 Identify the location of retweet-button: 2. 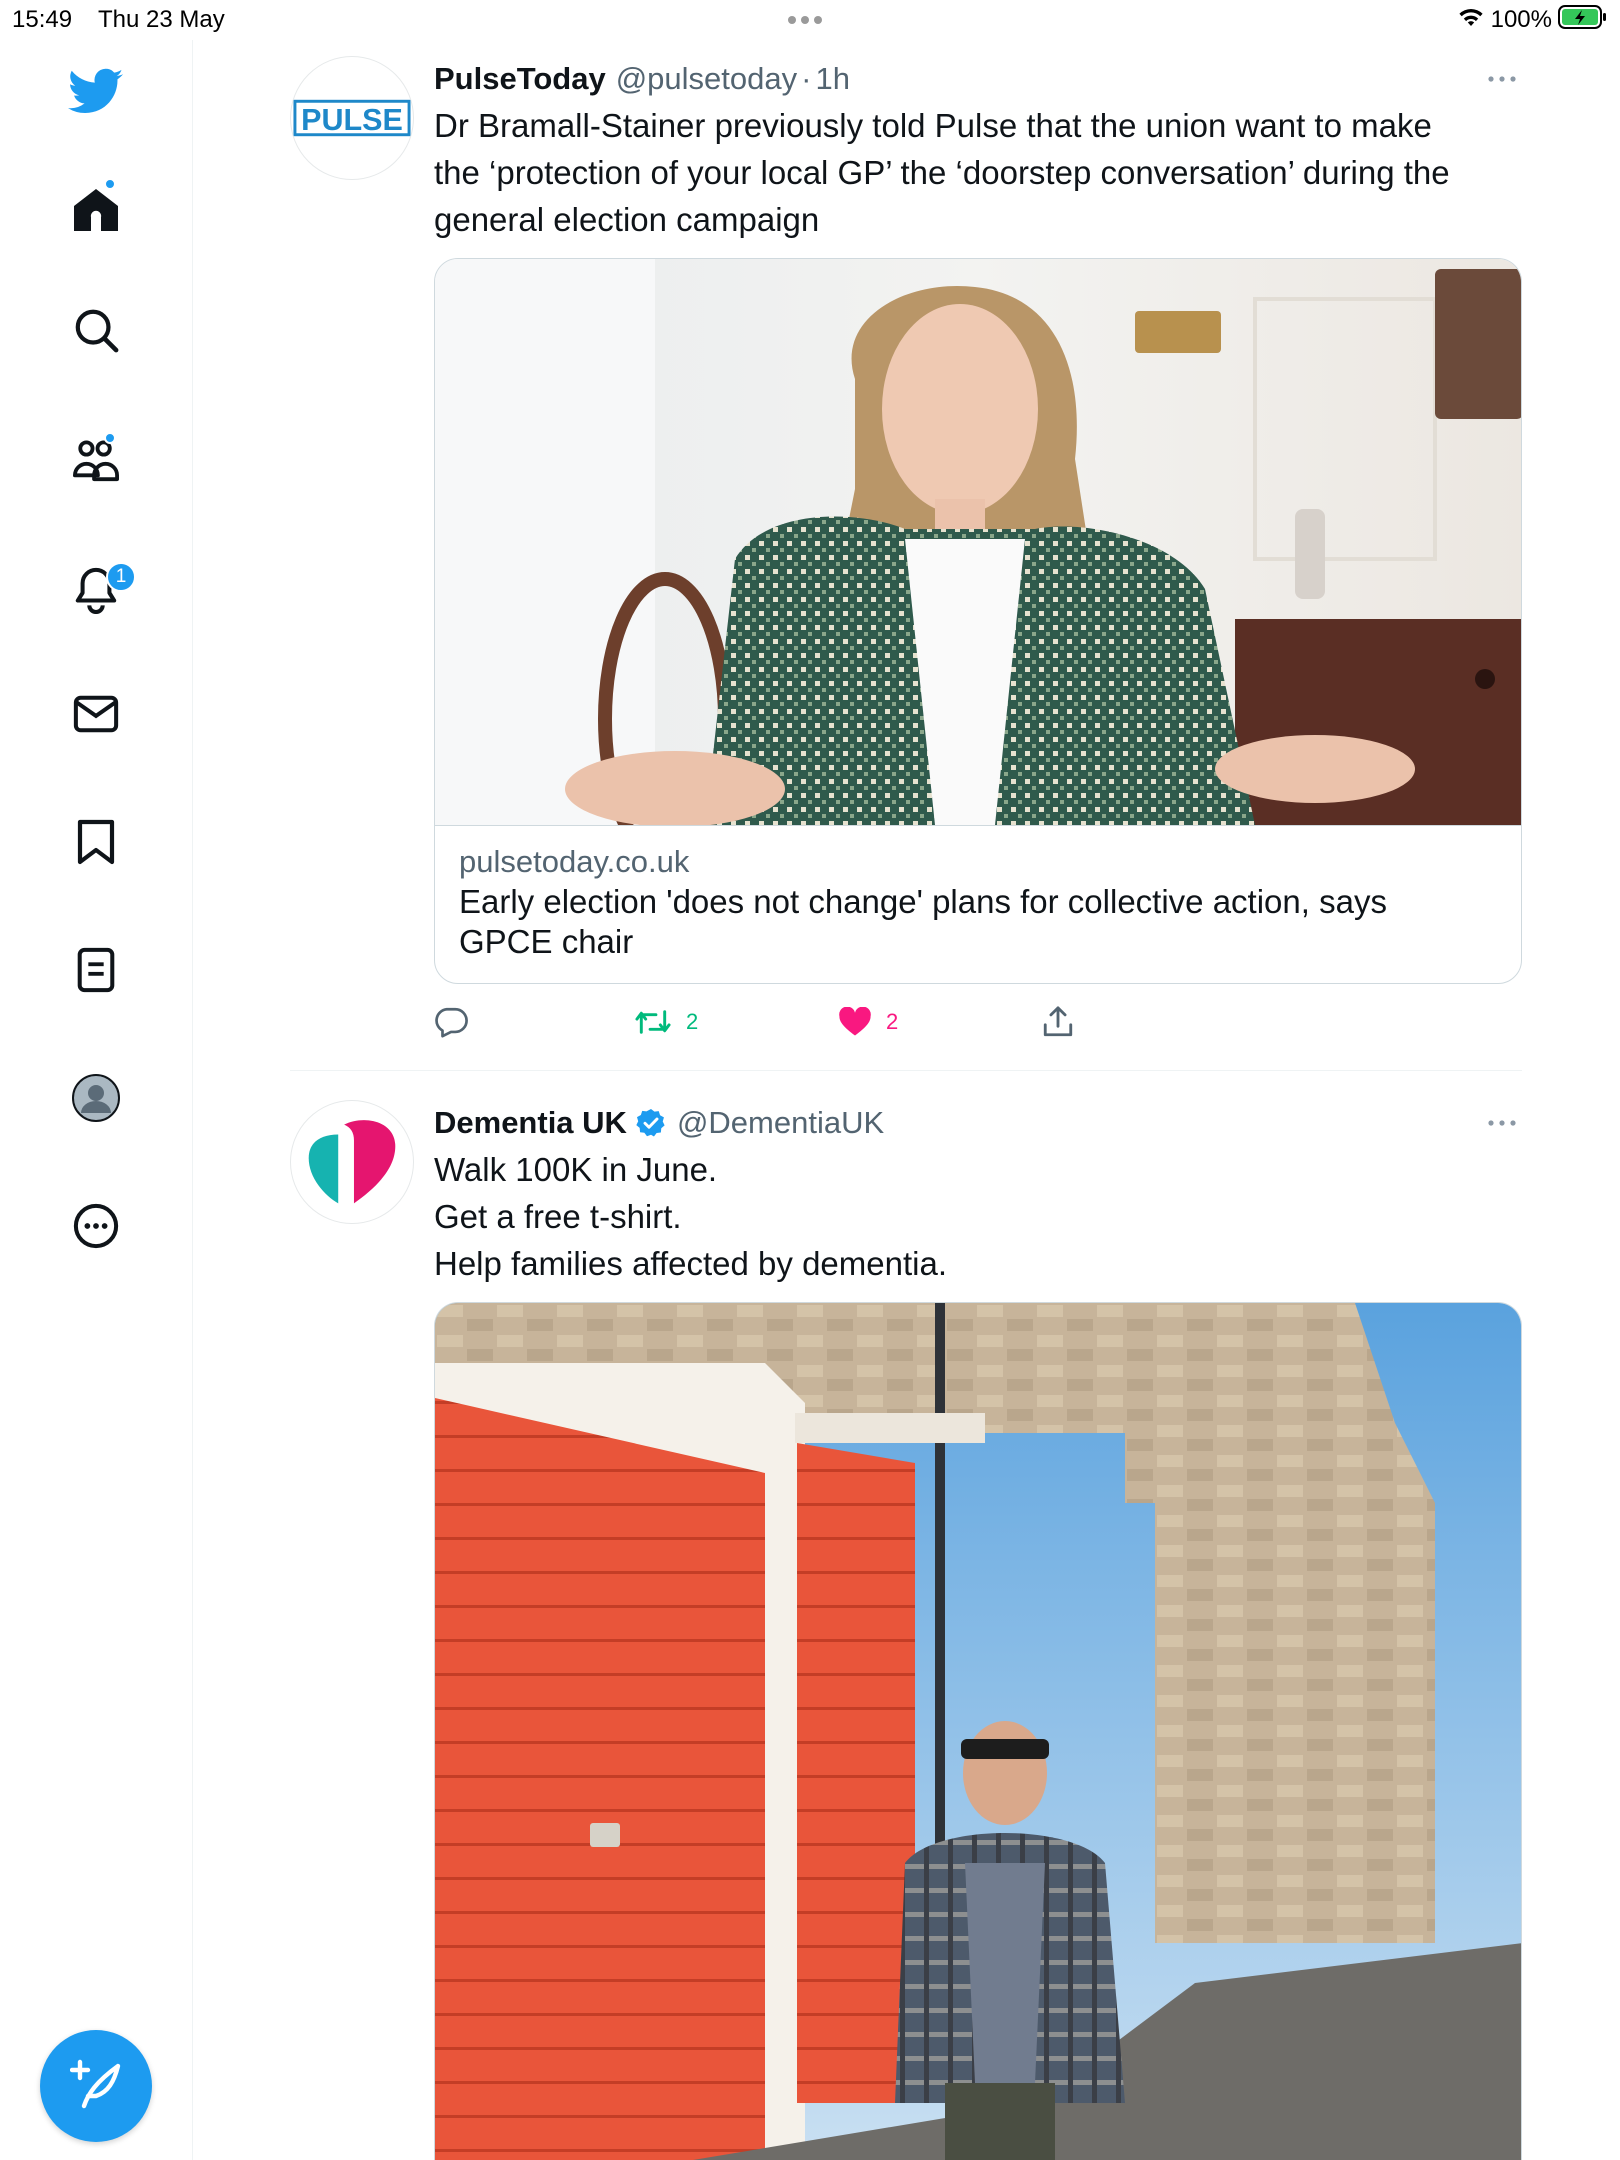
(666, 1022).